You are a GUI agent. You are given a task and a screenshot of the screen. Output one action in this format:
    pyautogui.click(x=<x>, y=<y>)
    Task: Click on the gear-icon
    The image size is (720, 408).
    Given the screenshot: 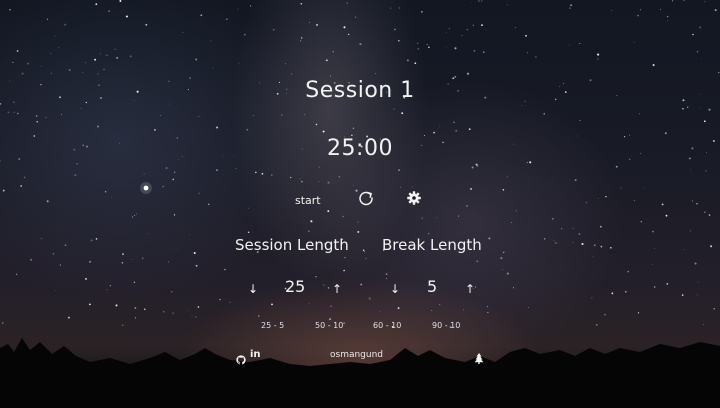 What is the action you would take?
    pyautogui.click(x=414, y=198)
    